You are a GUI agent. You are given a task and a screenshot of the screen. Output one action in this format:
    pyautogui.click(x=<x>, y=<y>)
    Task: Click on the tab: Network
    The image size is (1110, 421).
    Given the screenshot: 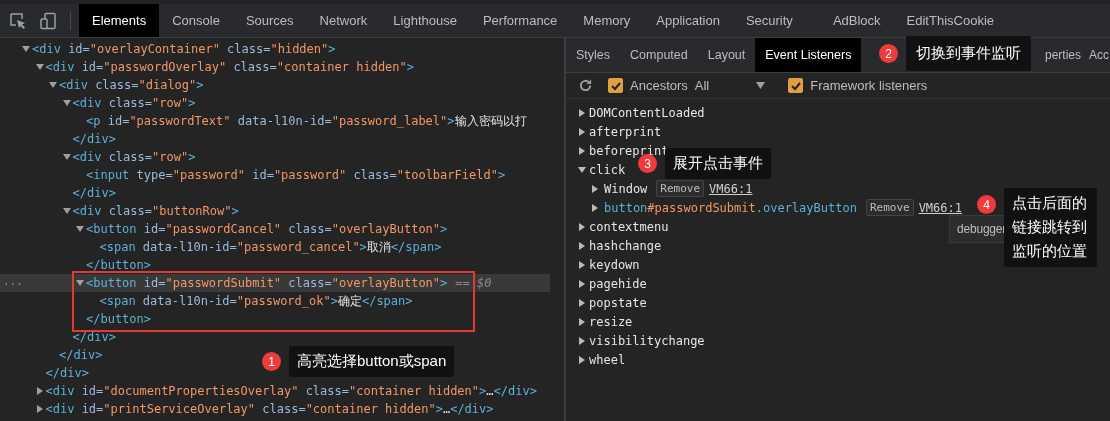 What is the action you would take?
    pyautogui.click(x=343, y=20)
    